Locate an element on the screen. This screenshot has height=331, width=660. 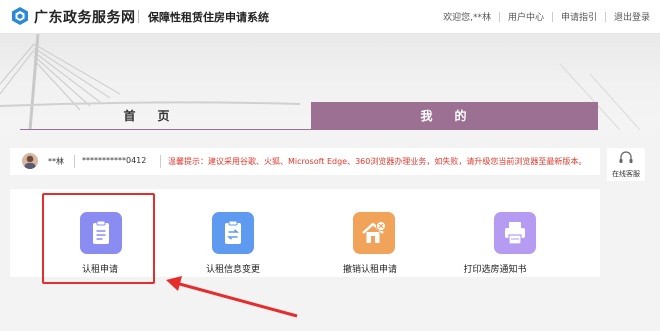
avatar is located at coordinates (30, 161).